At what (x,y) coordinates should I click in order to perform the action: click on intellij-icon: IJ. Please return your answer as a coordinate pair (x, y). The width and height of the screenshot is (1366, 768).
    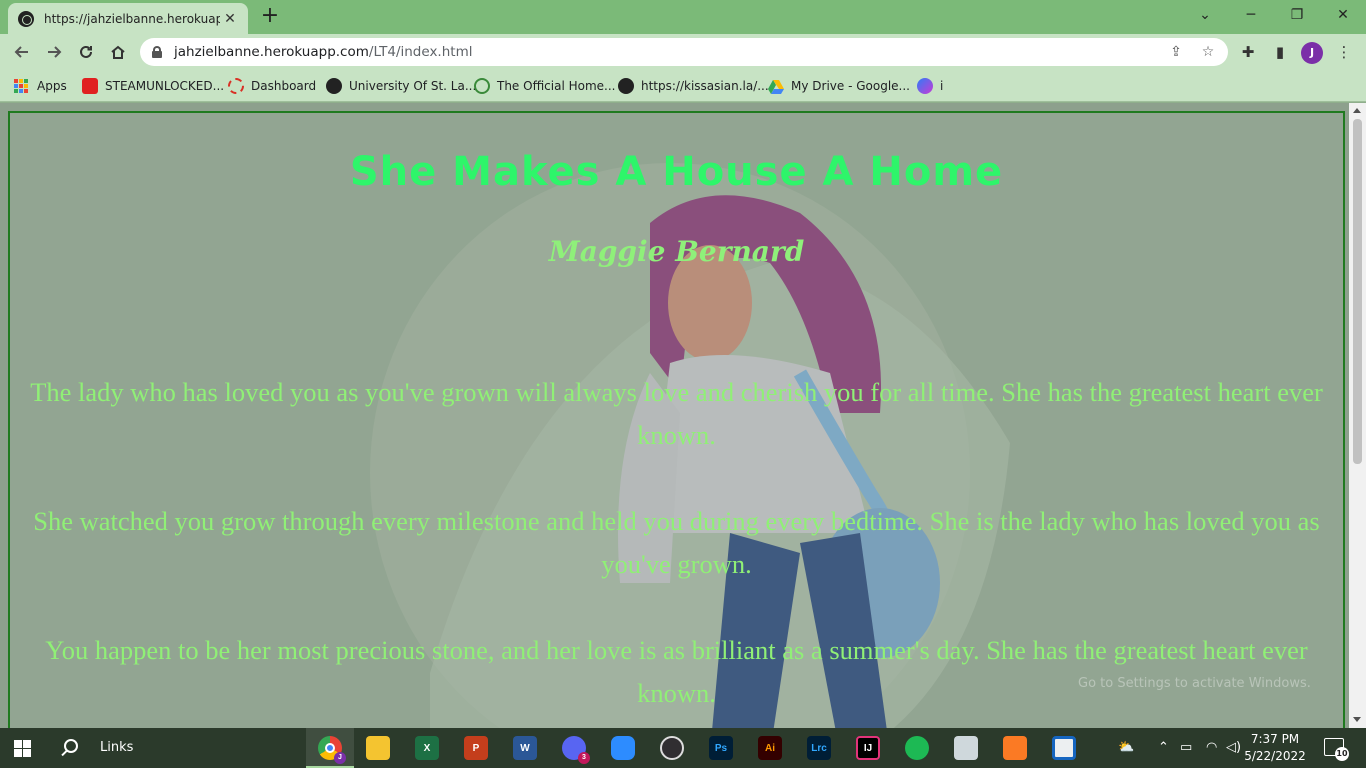
    Looking at the image, I should click on (868, 748).